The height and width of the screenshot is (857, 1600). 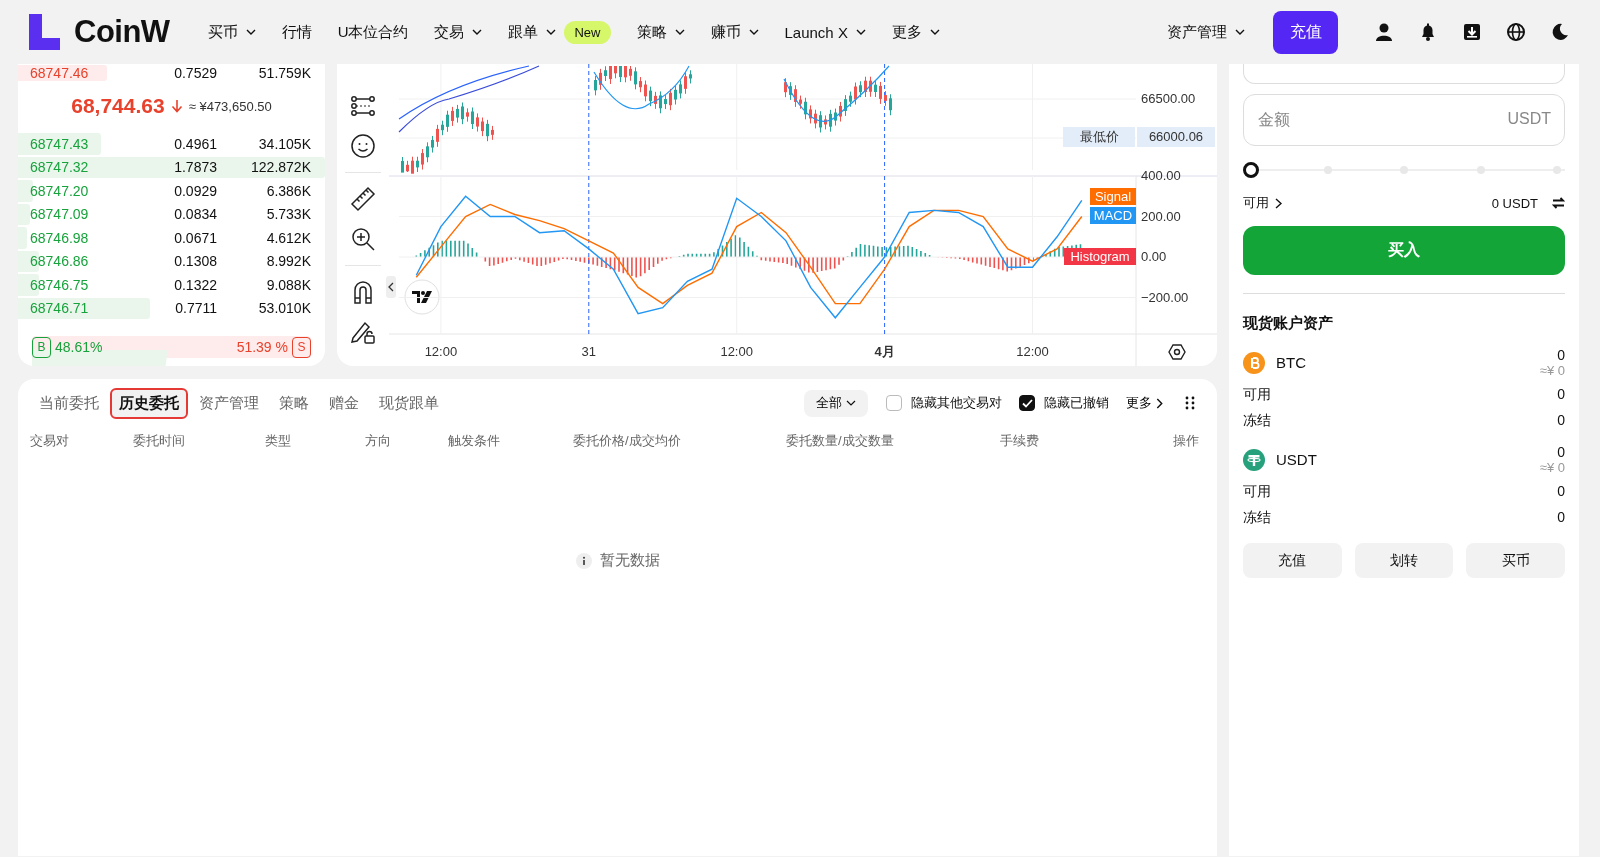 I want to click on smiley-icon, so click(x=363, y=146).